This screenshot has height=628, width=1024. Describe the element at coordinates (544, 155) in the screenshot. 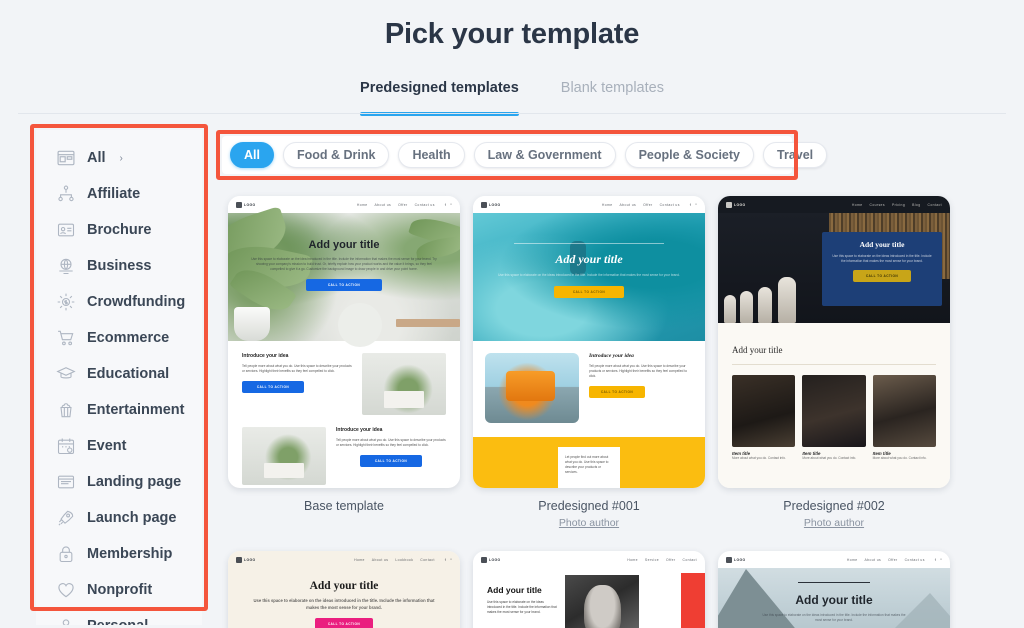

I see `filter-chip-law-and-government: Law & Government` at that location.